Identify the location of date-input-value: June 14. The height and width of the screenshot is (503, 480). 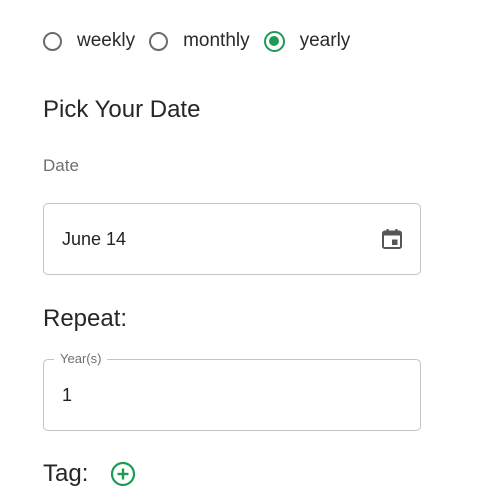
(221, 239).